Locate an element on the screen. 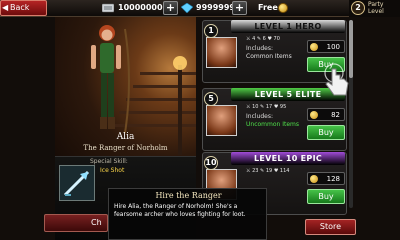 The height and width of the screenshot is (240, 400). price-value: 100 is located at coordinates (333, 47).